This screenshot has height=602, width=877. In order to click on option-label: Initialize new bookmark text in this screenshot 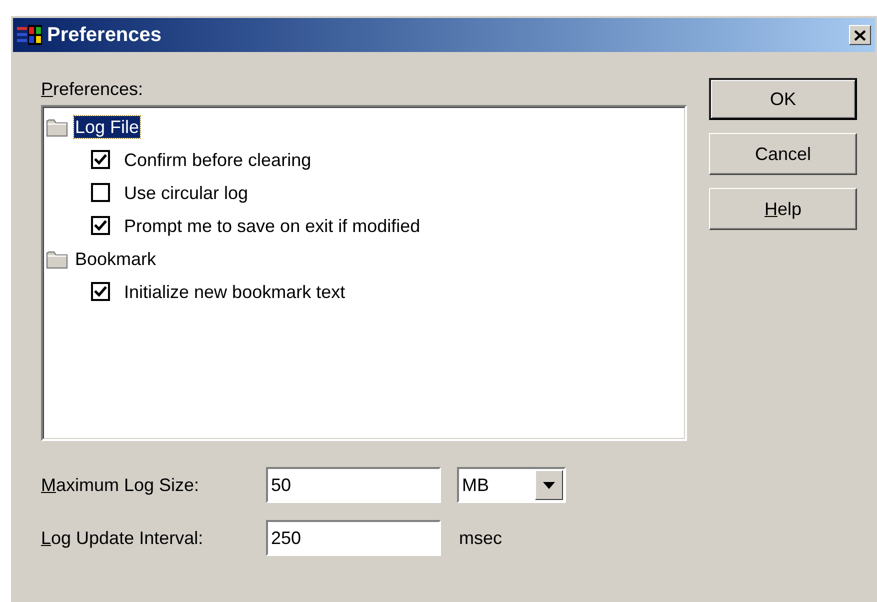, I will do `click(235, 291)`.